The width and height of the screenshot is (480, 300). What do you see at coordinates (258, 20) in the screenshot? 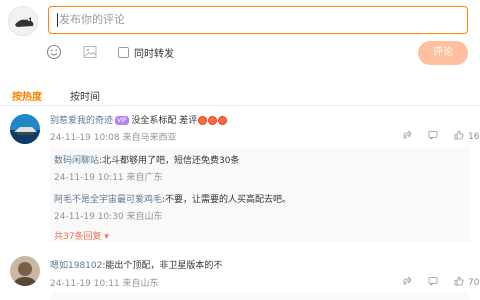
I see `comment-input: 发布你的评论` at bounding box center [258, 20].